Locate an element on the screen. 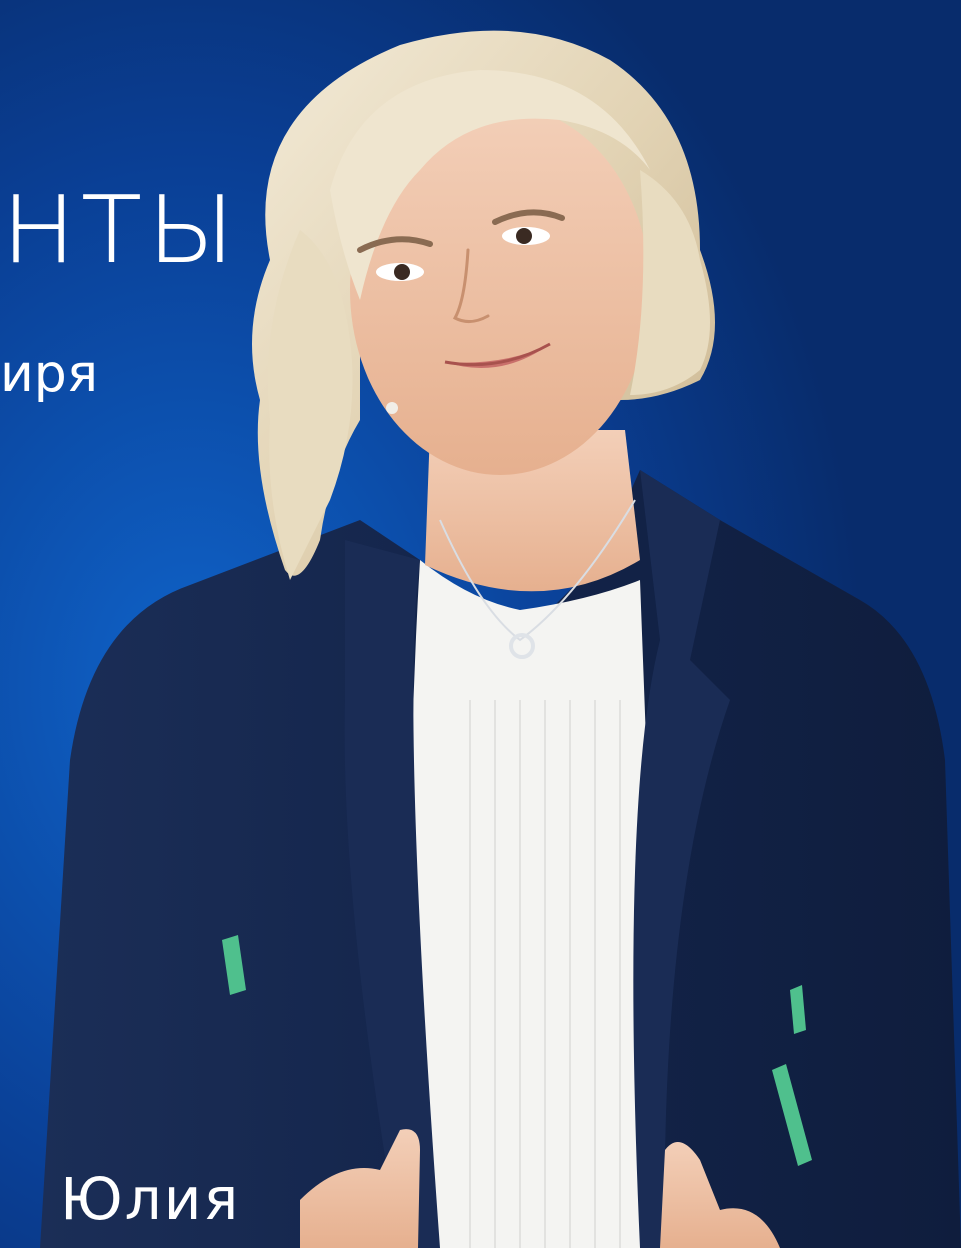  person-name: Юлия is located at coordinates (150, 1199).